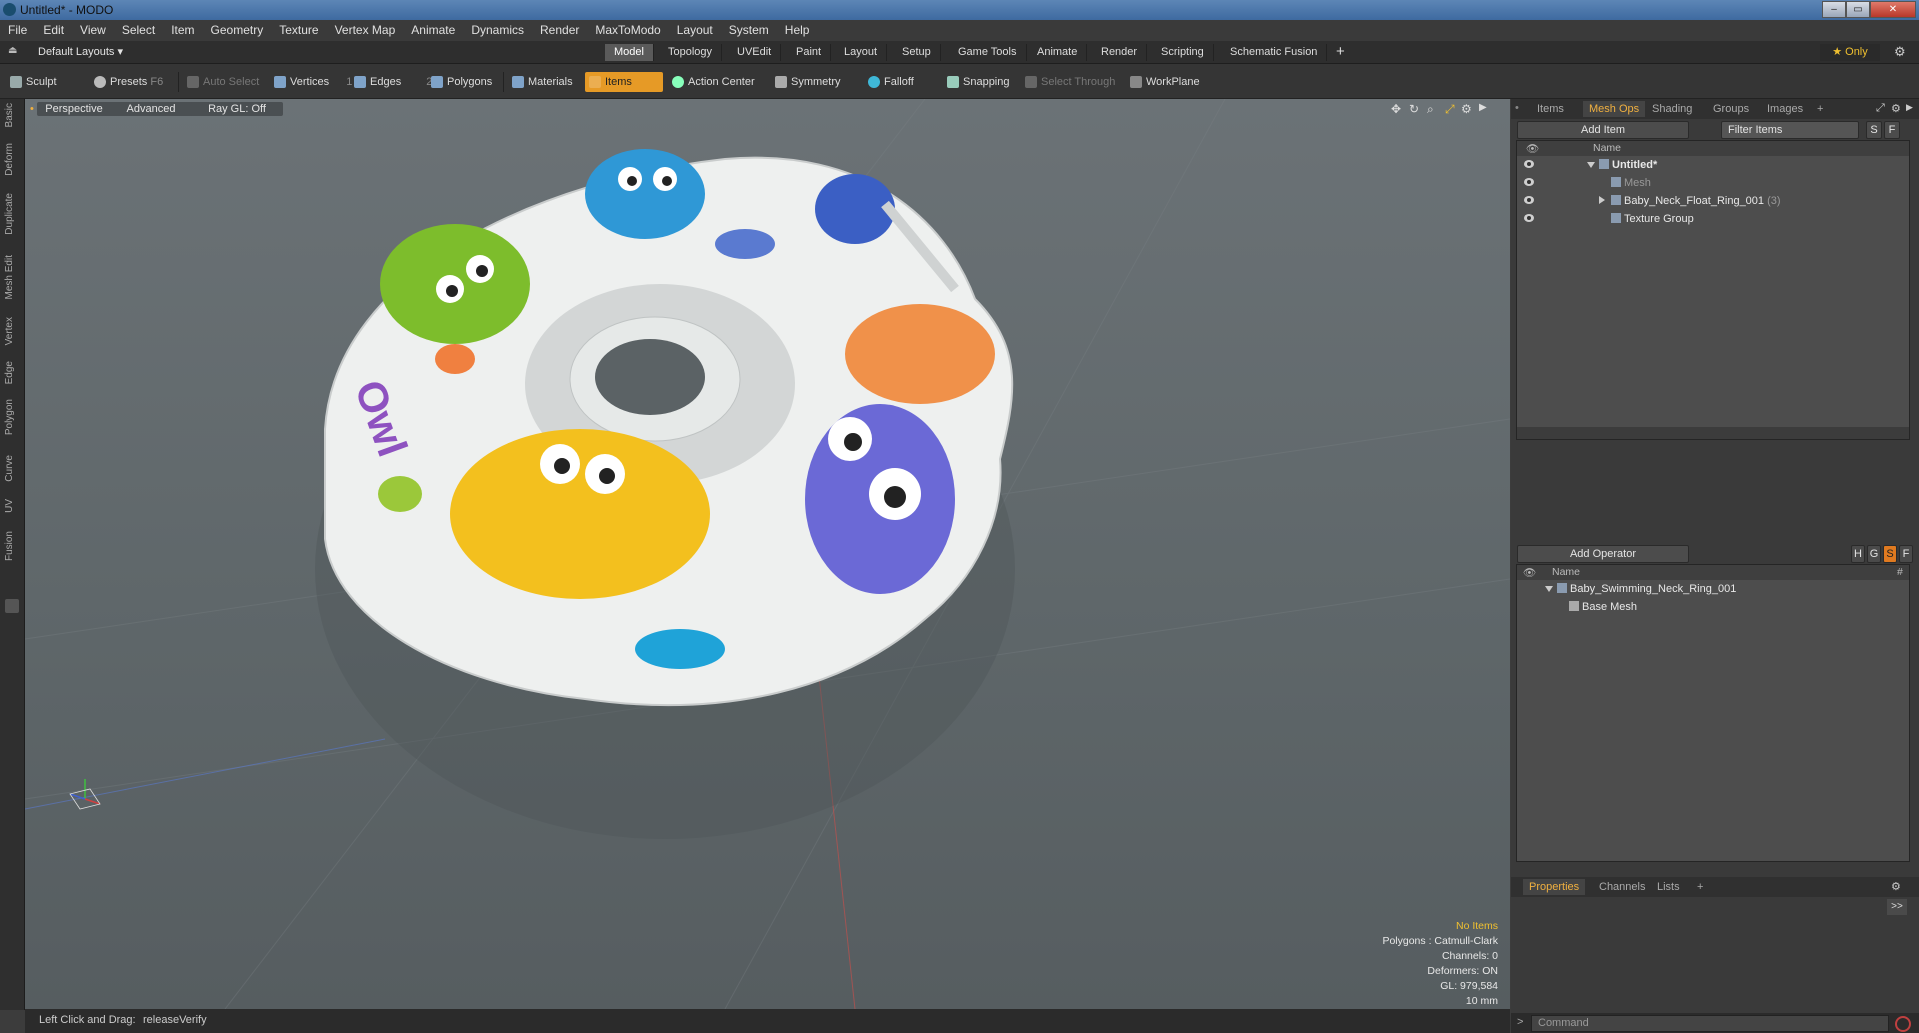  I want to click on add-panel-tab-button: +, so click(1820, 109).